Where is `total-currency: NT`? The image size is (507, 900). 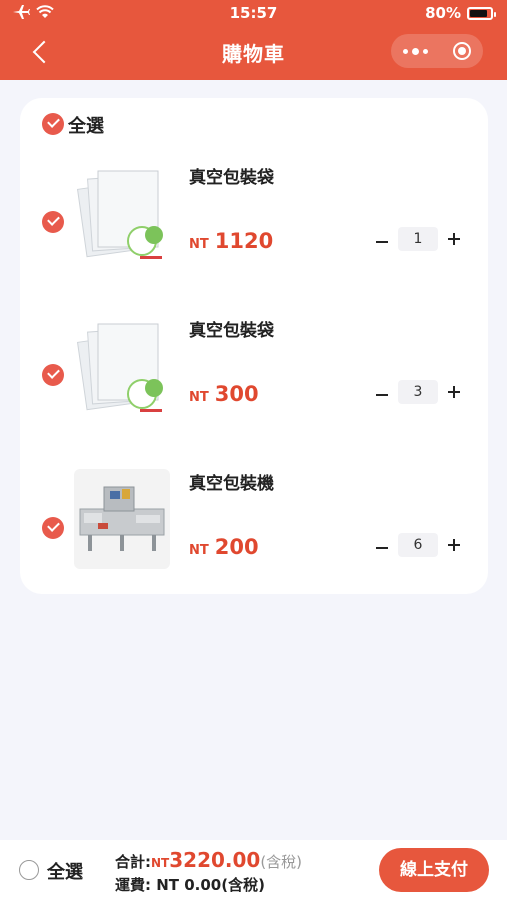 total-currency: NT is located at coordinates (160, 863).